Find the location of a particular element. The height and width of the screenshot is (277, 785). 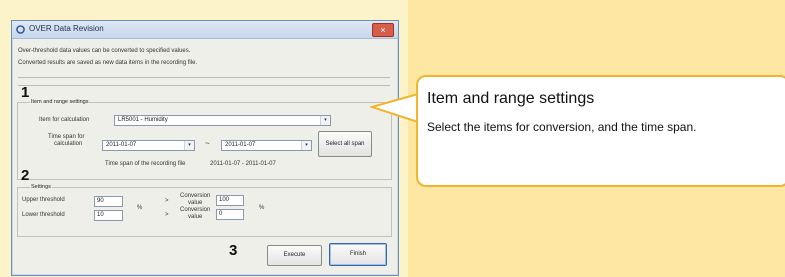

recording-span-value: 2011-01-07 - 2011-01-07 is located at coordinates (243, 164).